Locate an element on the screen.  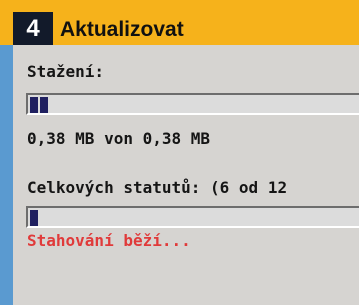
step-number-badge: 4 is located at coordinates (33, 28).